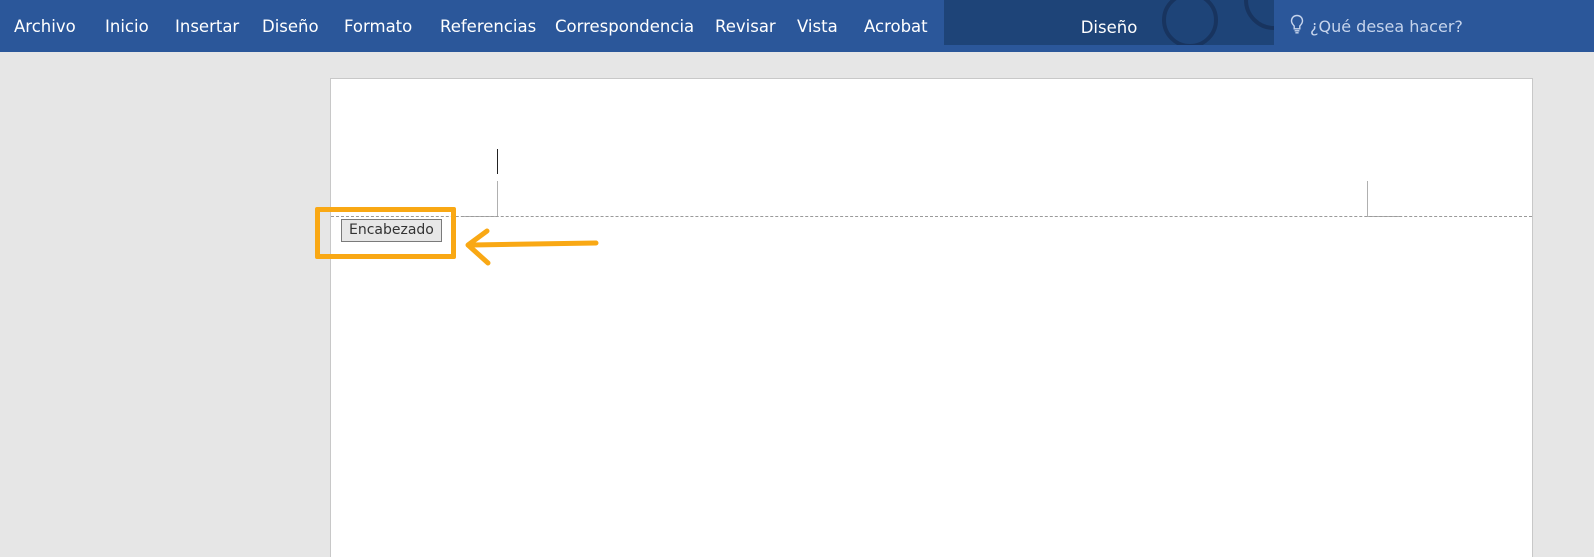 This screenshot has width=1594, height=557. I want to click on annotation-highlight-box, so click(385, 233).